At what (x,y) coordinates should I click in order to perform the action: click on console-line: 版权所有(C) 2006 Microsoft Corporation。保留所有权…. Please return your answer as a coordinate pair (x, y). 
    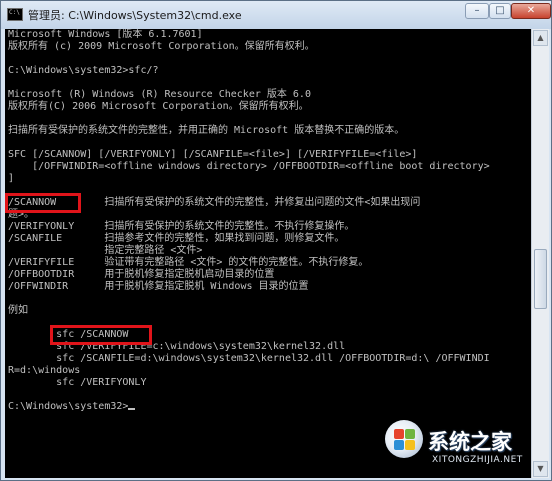
    Looking at the image, I should click on (158, 106).